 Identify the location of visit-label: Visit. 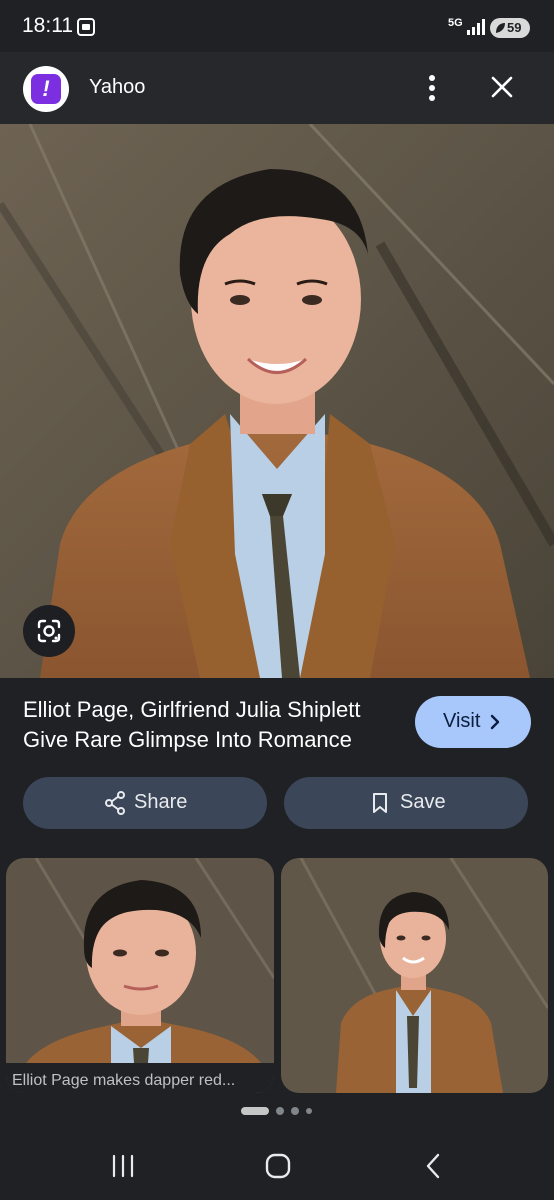
(462, 721).